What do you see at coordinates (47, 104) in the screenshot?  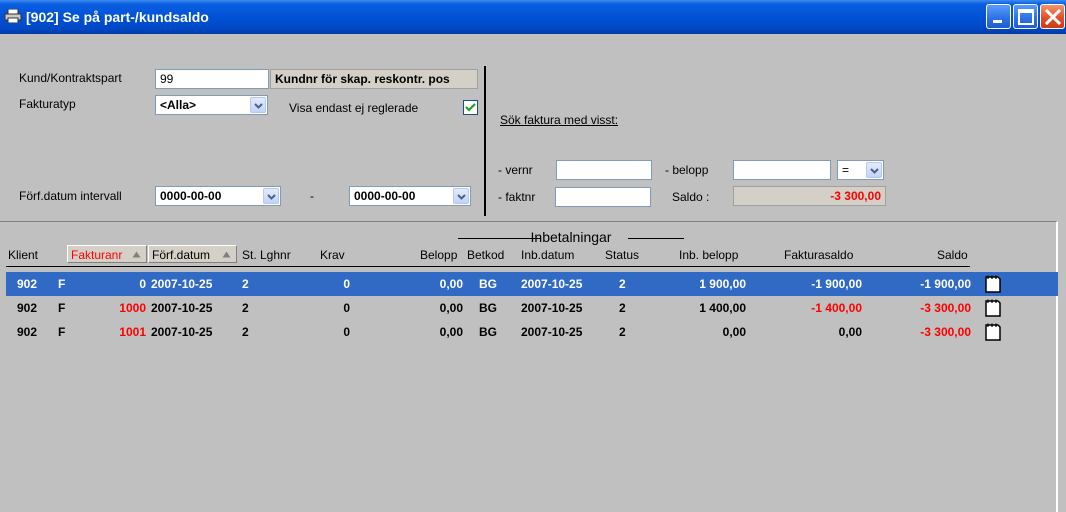 I see `fakturatyp-label: Fakturatyp` at bounding box center [47, 104].